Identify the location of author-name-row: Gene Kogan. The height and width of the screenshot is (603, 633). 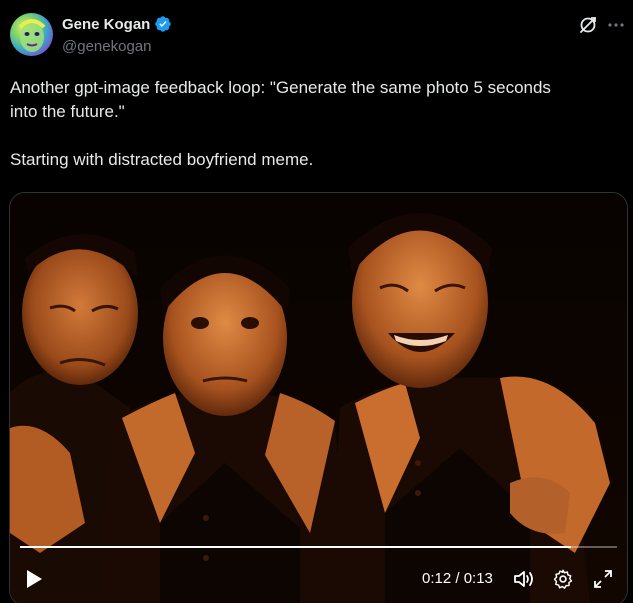
(117, 24).